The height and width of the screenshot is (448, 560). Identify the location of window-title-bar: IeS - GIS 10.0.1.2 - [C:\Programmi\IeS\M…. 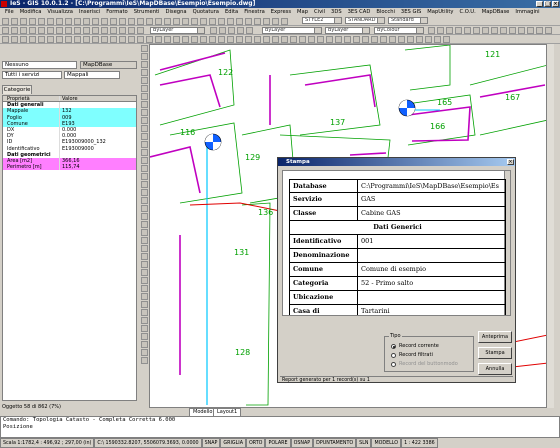
(280, 4).